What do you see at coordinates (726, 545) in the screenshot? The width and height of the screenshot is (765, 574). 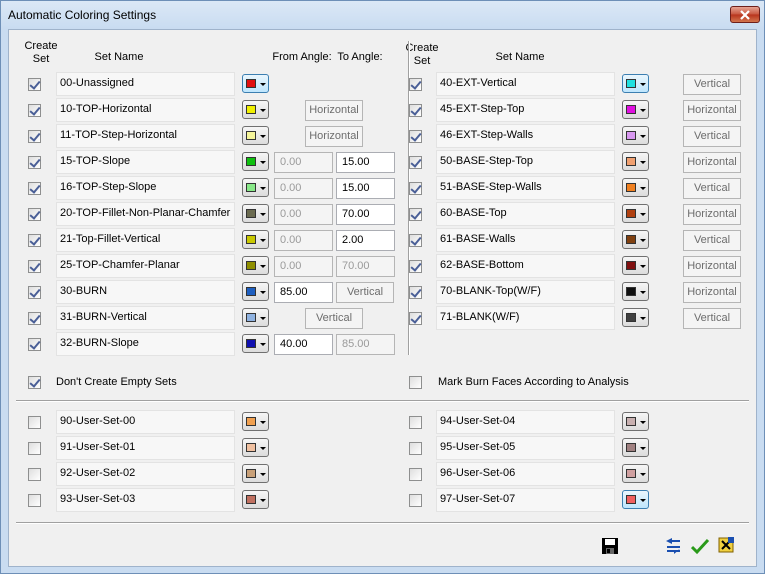 I see `cancel-icon` at bounding box center [726, 545].